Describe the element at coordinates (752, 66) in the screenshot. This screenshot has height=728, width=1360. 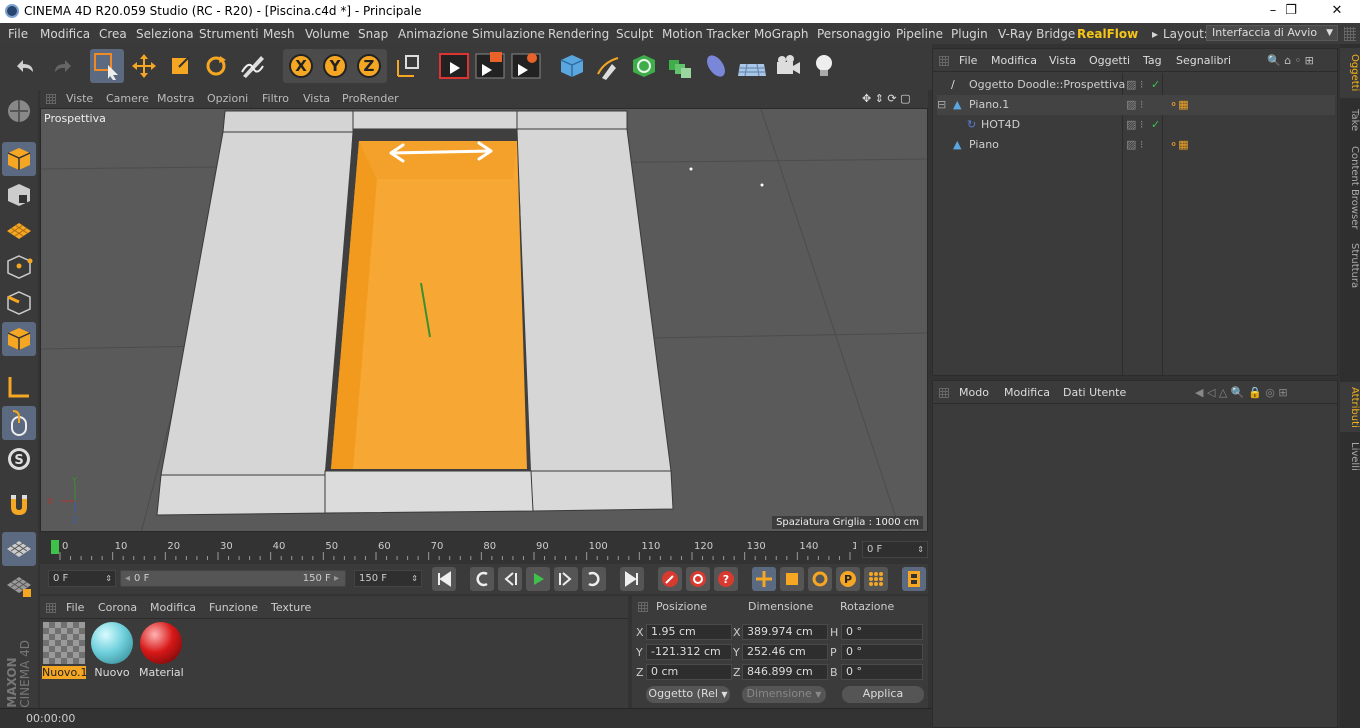
I see `floor-scene-button` at that location.